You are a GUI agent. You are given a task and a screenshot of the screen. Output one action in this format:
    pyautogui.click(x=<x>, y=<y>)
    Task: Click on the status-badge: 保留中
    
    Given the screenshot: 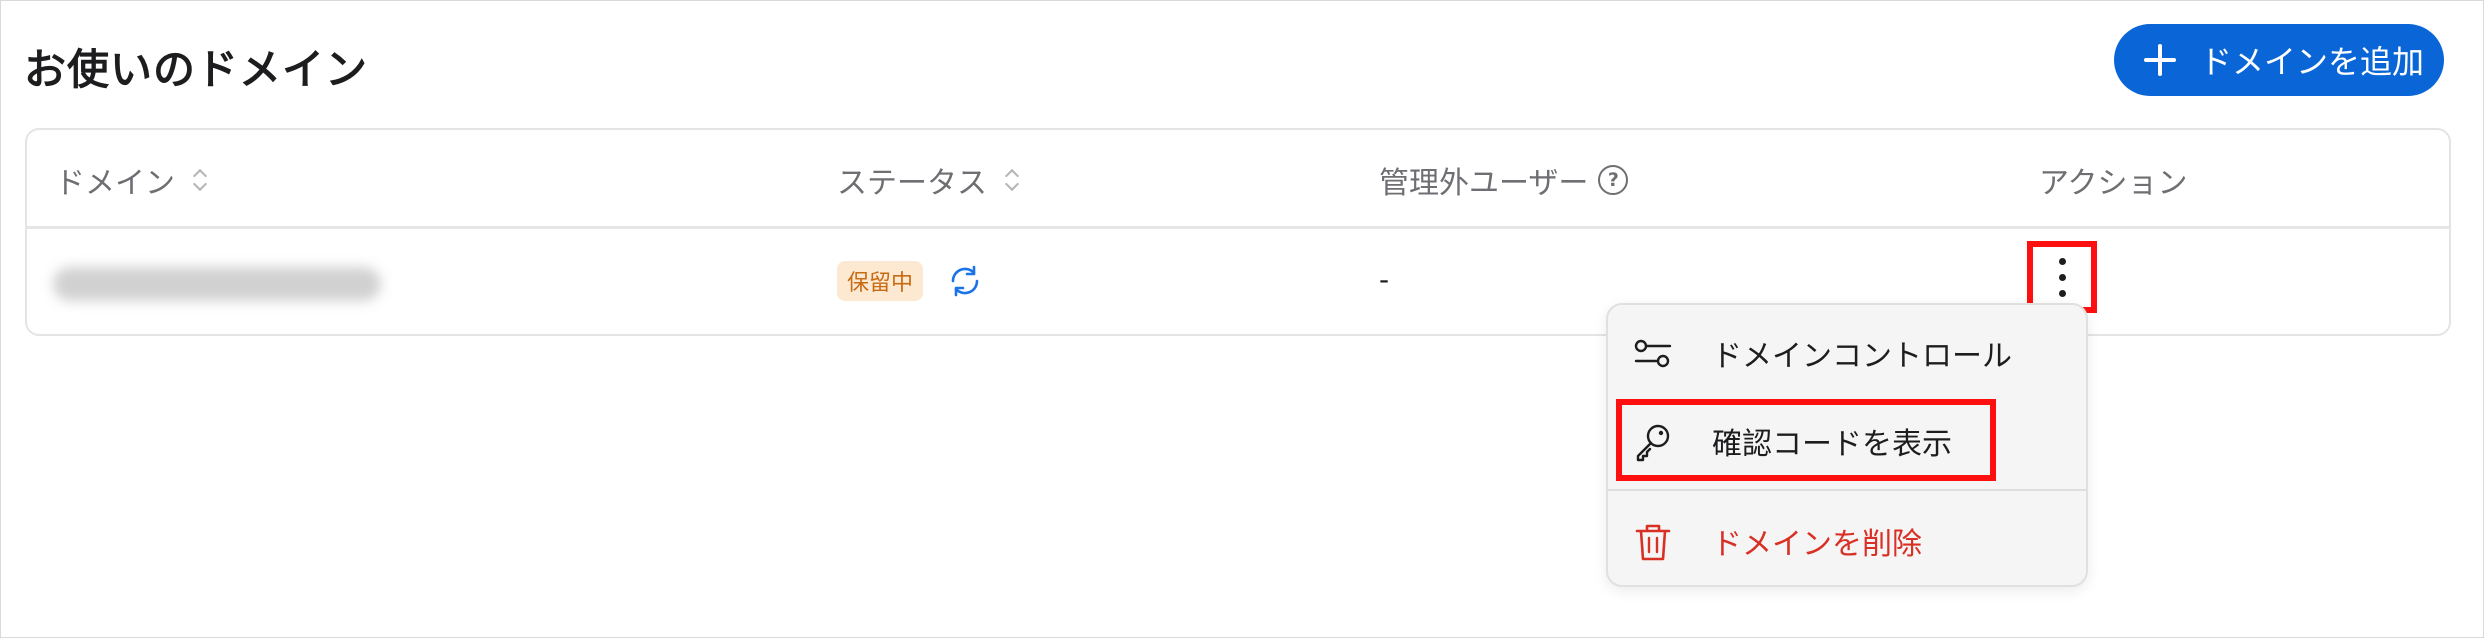 What is the action you would take?
    pyautogui.click(x=880, y=281)
    